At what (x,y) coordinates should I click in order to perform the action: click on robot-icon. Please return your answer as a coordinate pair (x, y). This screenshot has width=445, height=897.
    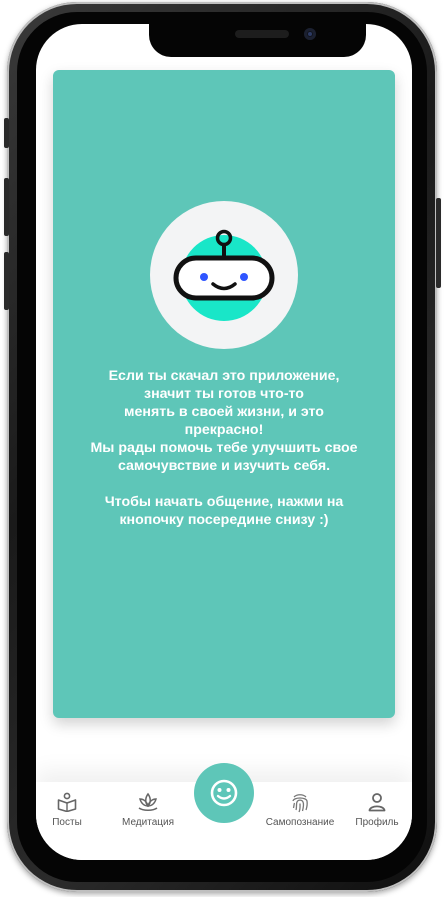
    Looking at the image, I should click on (224, 275).